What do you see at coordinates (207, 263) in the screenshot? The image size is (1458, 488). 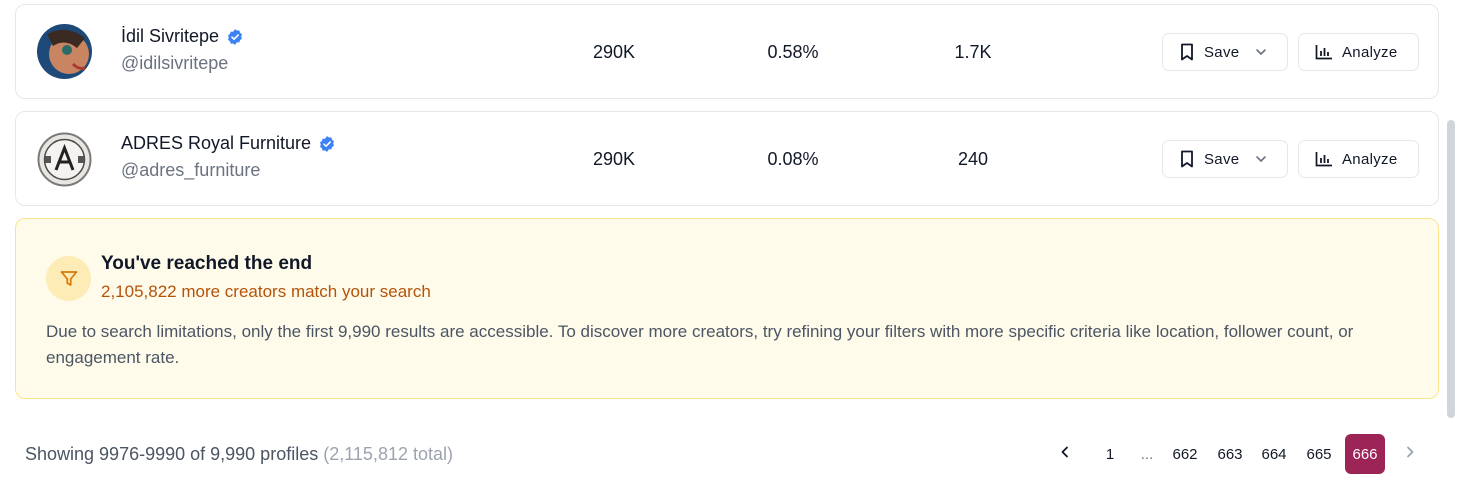 I see `notice-title: You've reached the end` at bounding box center [207, 263].